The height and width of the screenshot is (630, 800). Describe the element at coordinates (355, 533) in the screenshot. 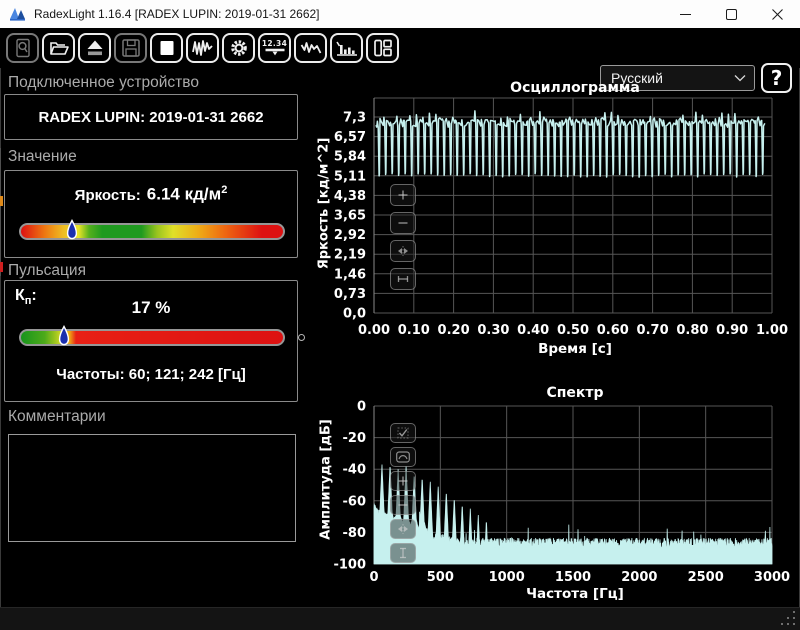

I see `svg-text: -80` at that location.